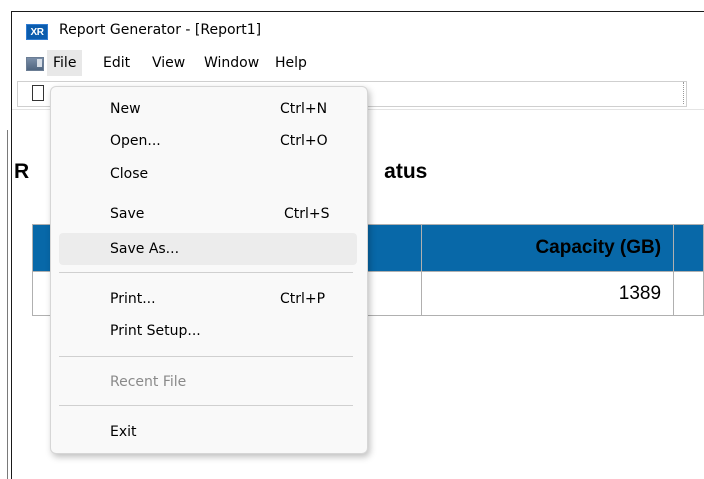 This screenshot has width=704, height=479. I want to click on toolbar-grip, so click(684, 93).